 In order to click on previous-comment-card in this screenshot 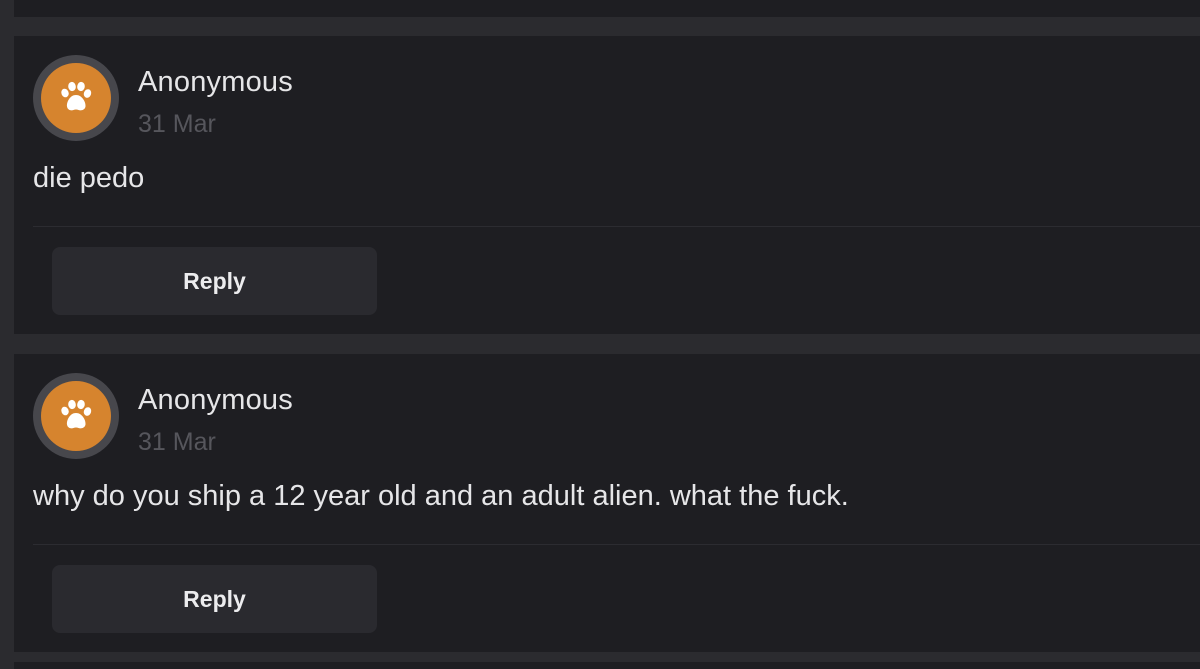, I will do `click(607, 8)`.